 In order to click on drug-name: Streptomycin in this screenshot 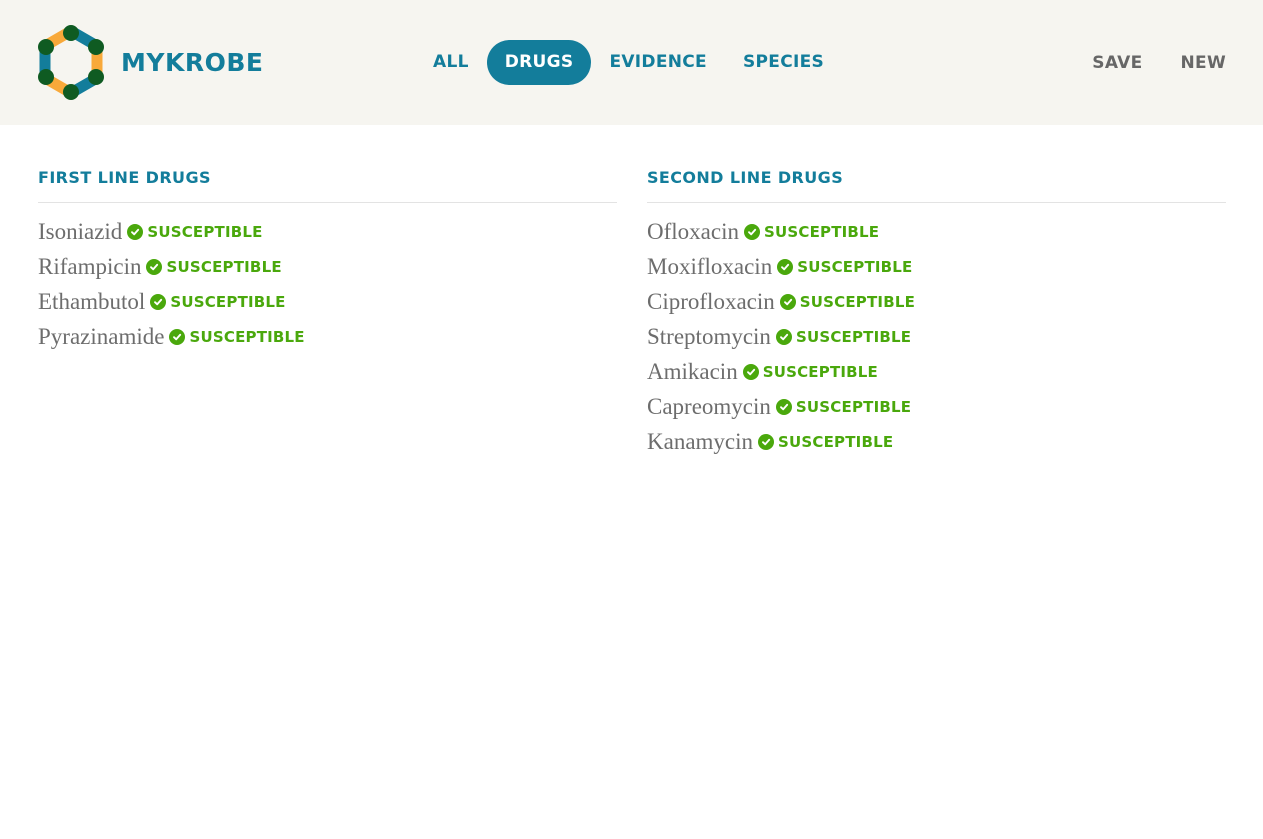, I will do `click(709, 336)`.